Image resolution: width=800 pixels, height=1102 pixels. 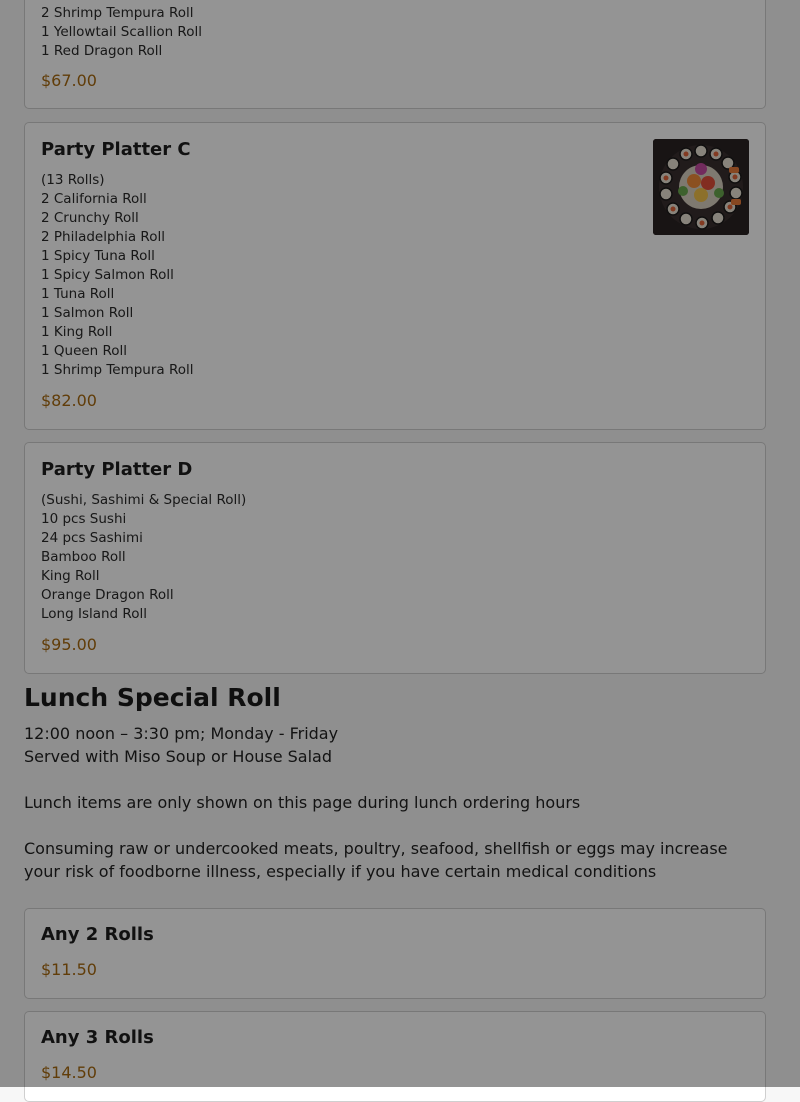 I want to click on description-line: 1 Yellowtail Scallion Roll, so click(x=121, y=32).